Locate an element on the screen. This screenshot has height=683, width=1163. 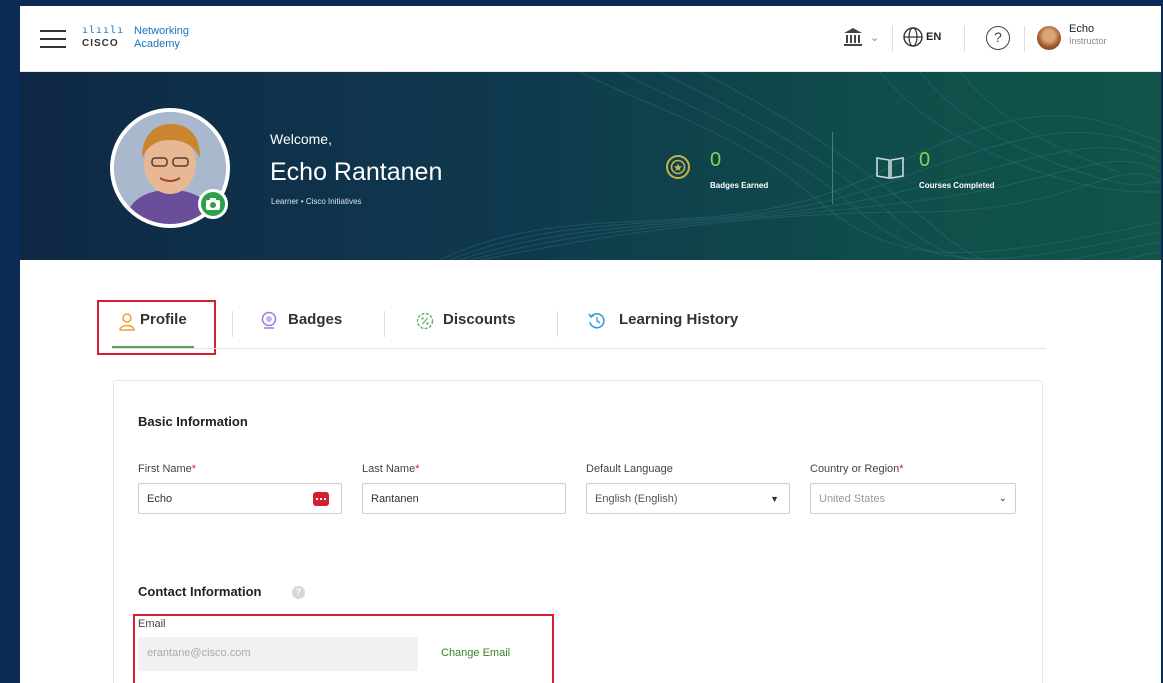
tab-discounts: Discounts is located at coordinates (475, 324).